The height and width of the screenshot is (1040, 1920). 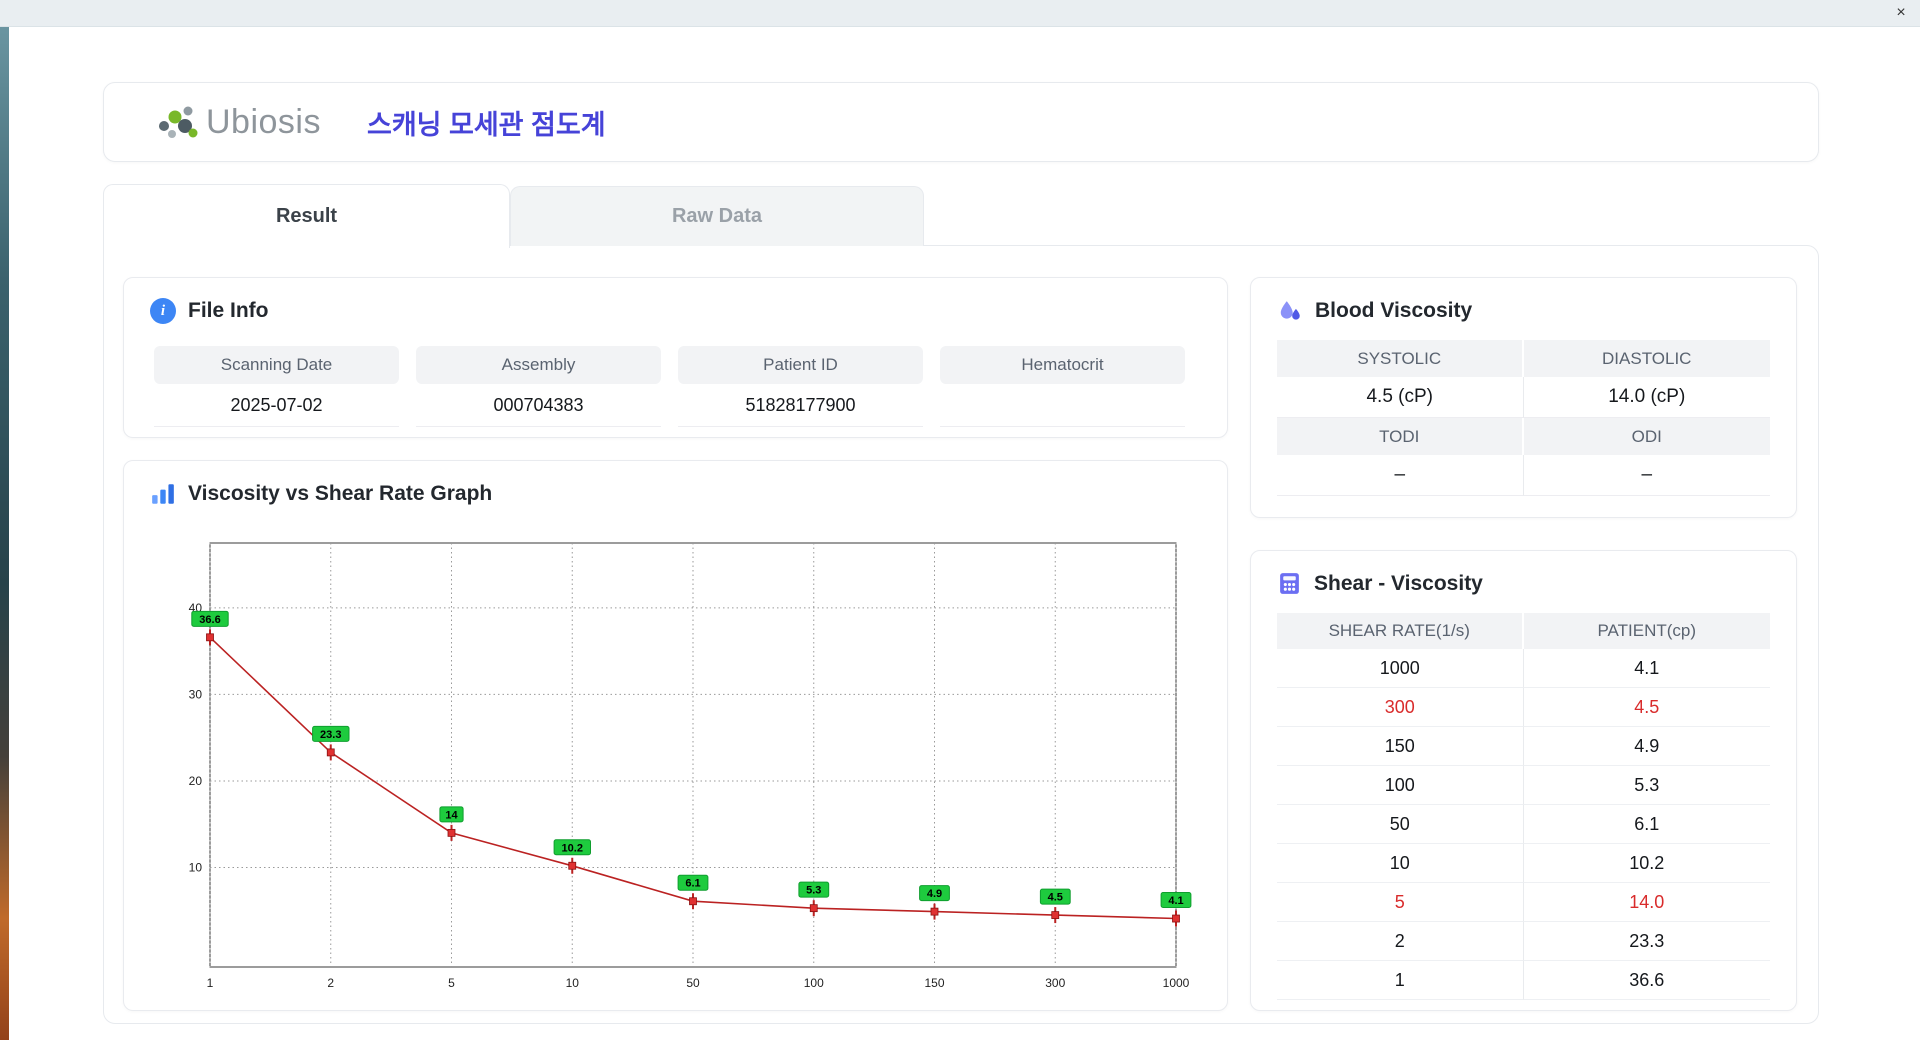 I want to click on y-tick-label: 20, so click(x=196, y=781).